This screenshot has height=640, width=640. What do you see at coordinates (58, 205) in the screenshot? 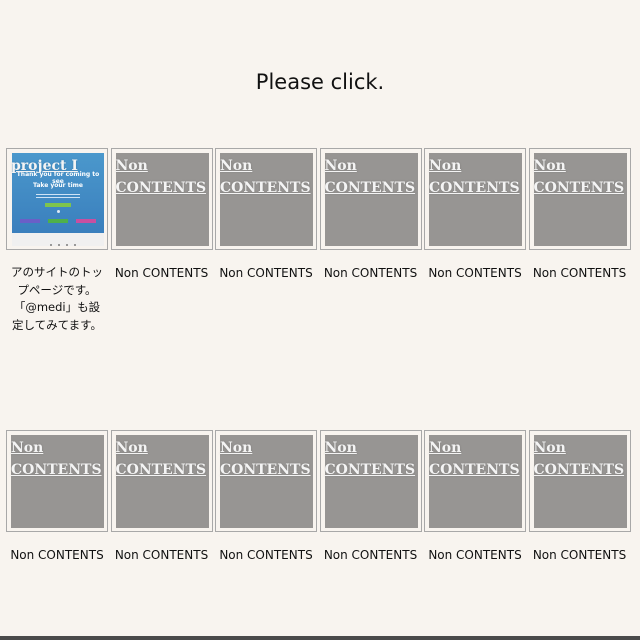
I see `thumbnail-green-button` at bounding box center [58, 205].